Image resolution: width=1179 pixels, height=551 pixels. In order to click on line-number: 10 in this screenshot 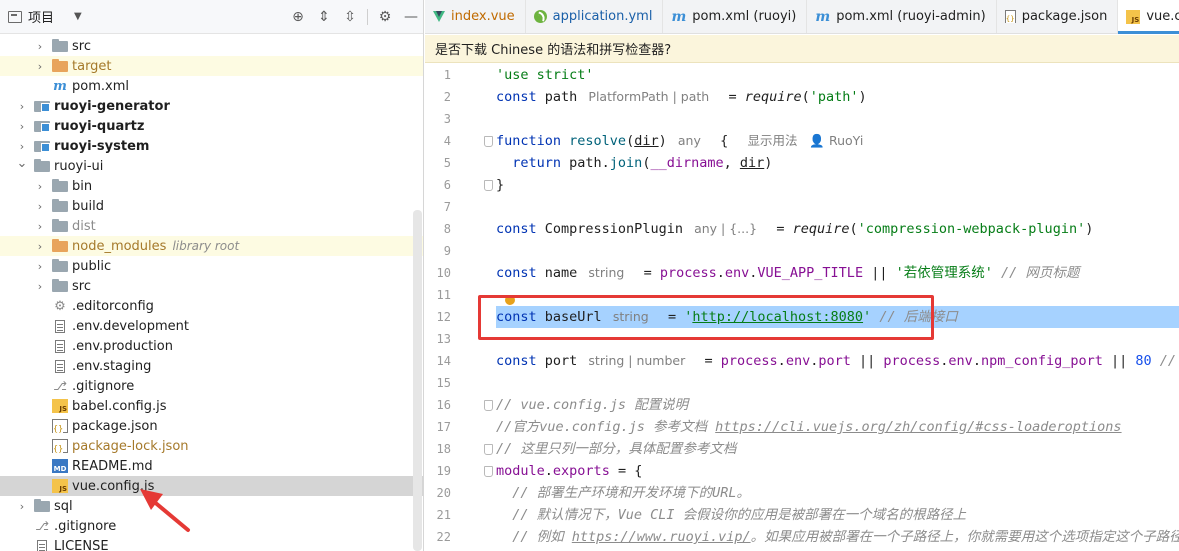, I will do `click(443, 273)`.